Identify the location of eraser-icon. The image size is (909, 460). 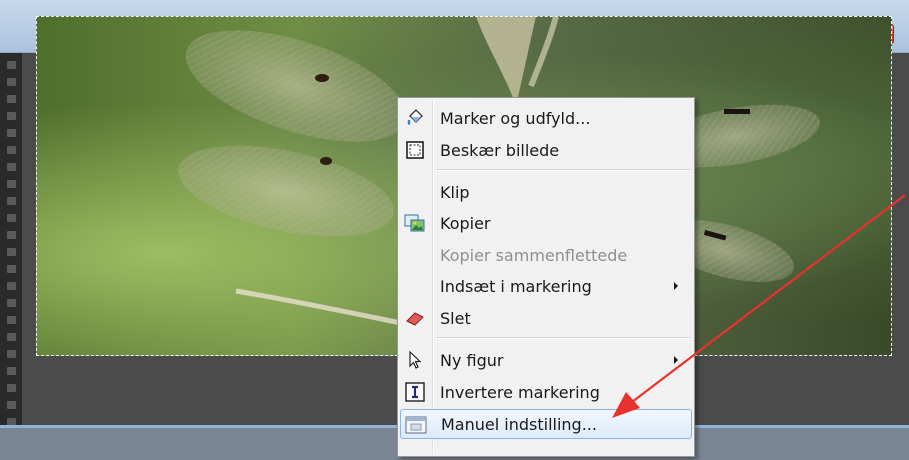
(415, 318).